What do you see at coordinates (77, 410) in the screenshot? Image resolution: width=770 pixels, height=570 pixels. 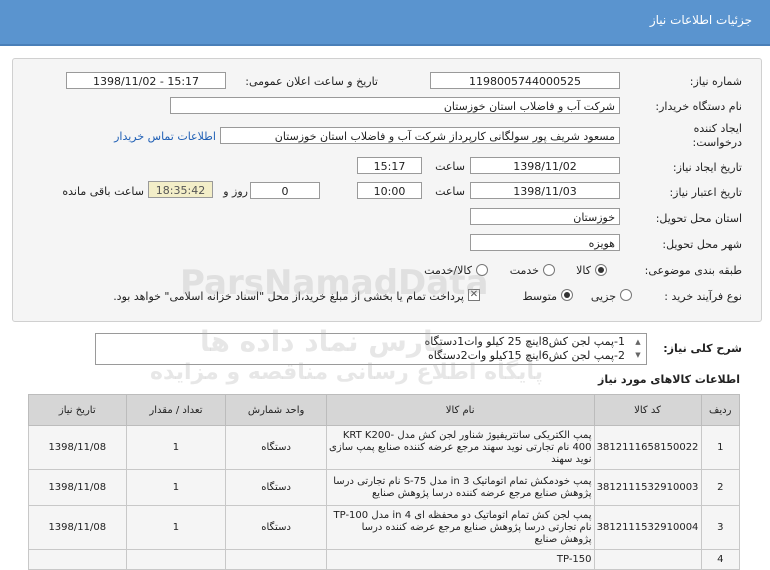 I see `col-need-date: تاریخ نیاز` at bounding box center [77, 410].